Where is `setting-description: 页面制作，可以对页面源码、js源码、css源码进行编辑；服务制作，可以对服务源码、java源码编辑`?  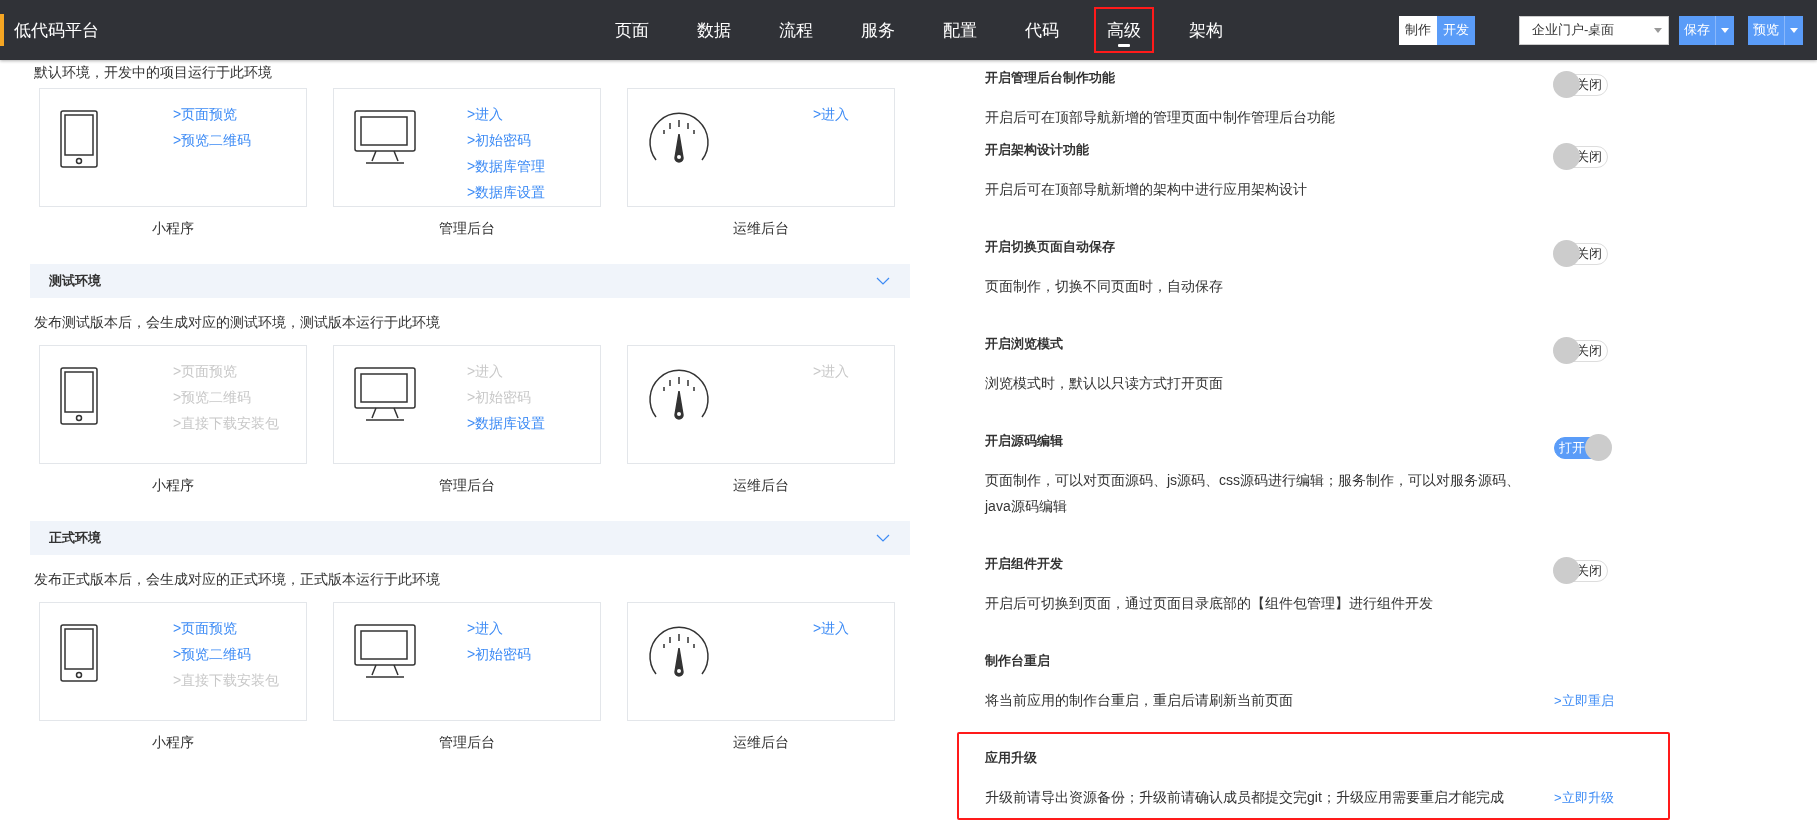 setting-description: 页面制作，可以对页面源码、js源码、css源码进行编辑；服务制作，可以对服务源码、java源码编辑 is located at coordinates (1253, 493).